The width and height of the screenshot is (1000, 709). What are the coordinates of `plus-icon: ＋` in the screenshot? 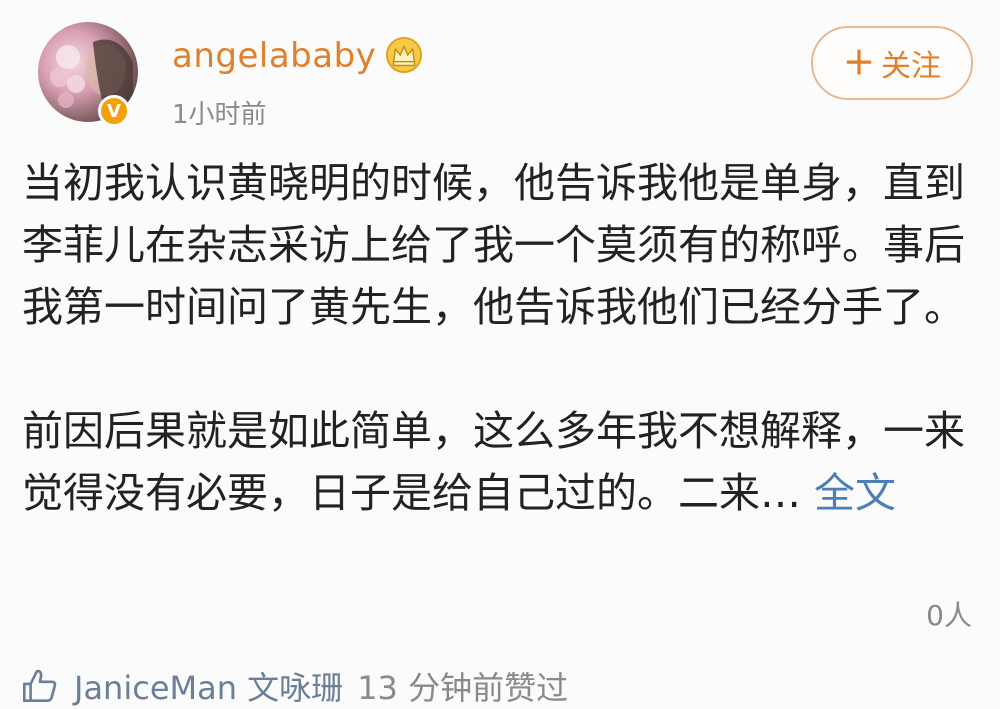 It's located at (858, 63).